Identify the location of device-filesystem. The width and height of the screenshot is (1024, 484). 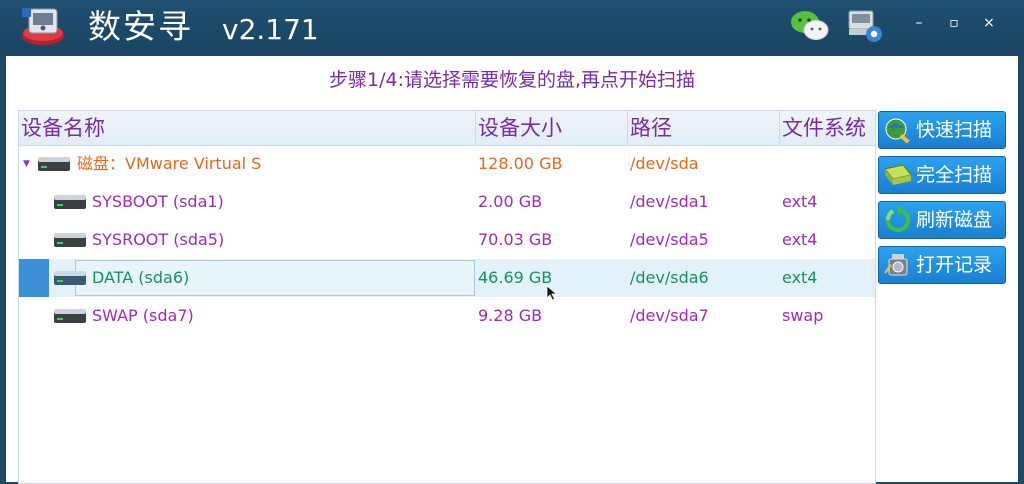
(827, 164).